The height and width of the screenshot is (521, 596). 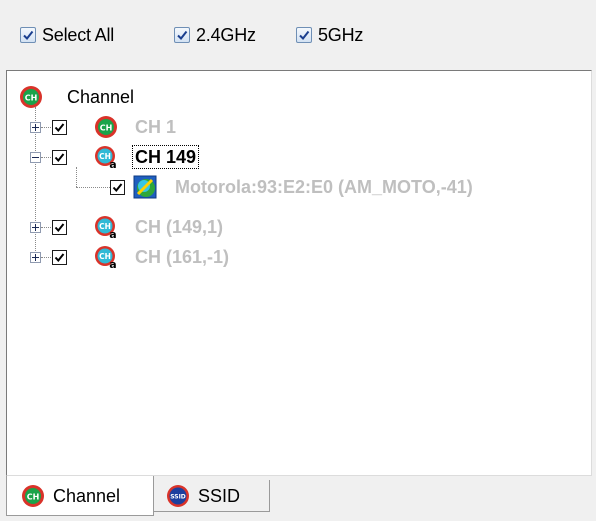 What do you see at coordinates (155, 127) in the screenshot?
I see `tree-node-label: CH 1` at bounding box center [155, 127].